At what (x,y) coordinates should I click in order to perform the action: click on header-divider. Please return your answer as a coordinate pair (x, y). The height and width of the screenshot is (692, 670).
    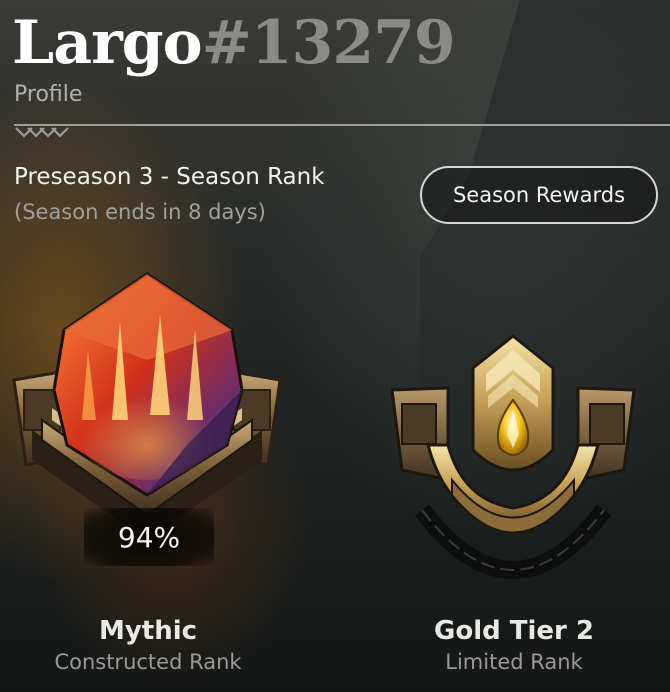
    Looking at the image, I should click on (342, 125).